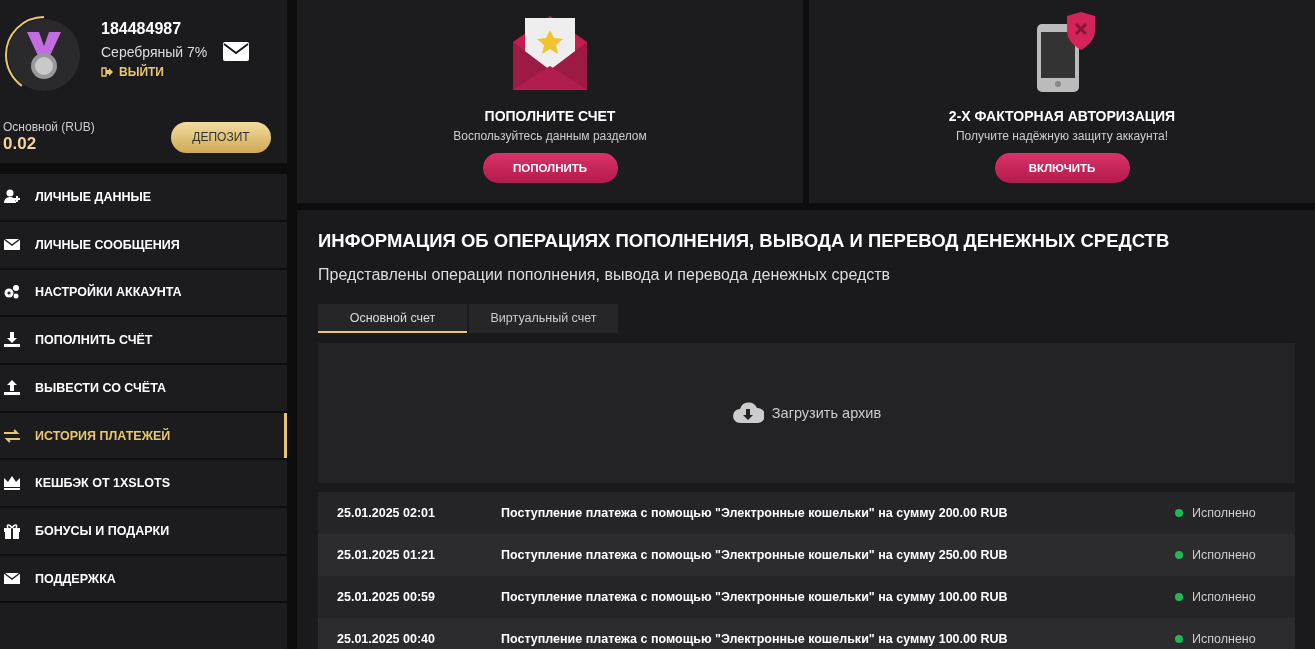  What do you see at coordinates (755, 513) in the screenshot?
I see `description-cell-text: Поступление платежа с помощью "Электронные кошельки" на сумму 200.00 RUB` at bounding box center [755, 513].